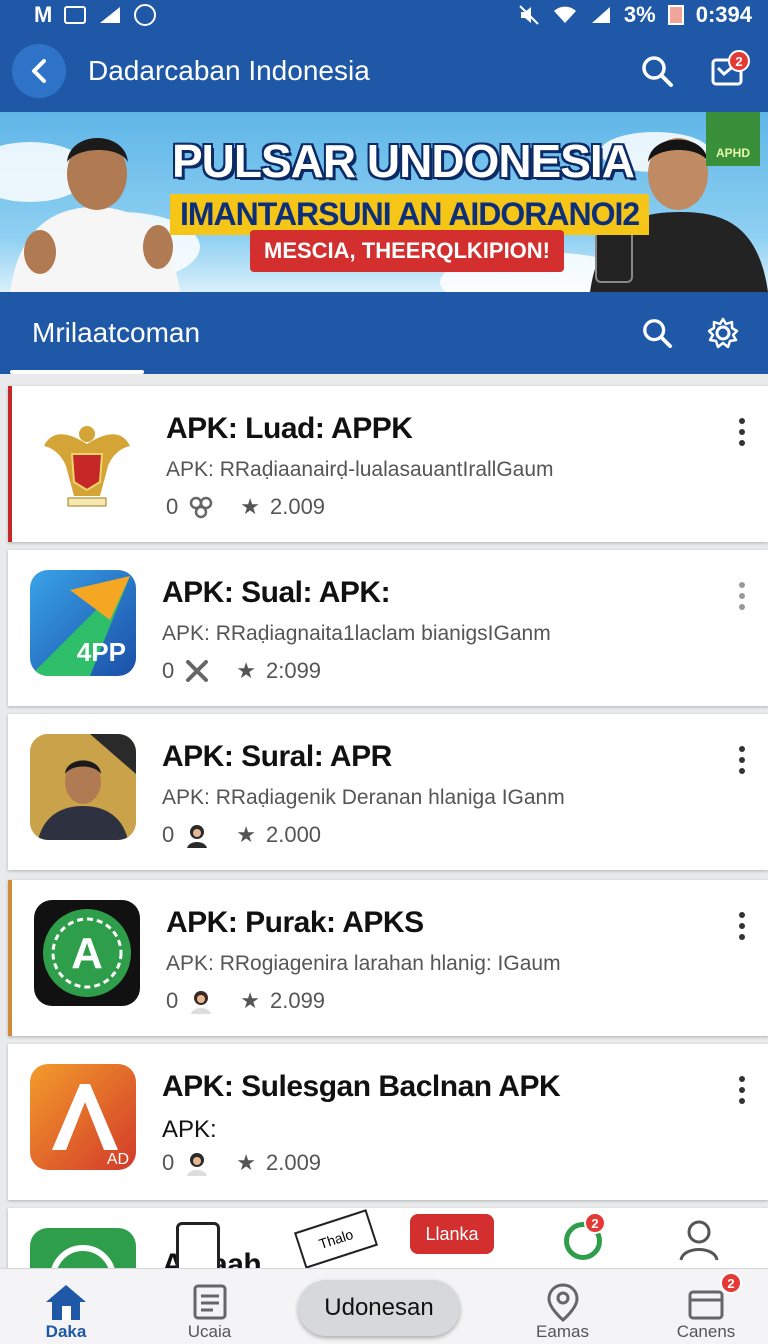  Describe the element at coordinates (87, 459) in the screenshot. I see `garuda-emblem-icon` at that location.